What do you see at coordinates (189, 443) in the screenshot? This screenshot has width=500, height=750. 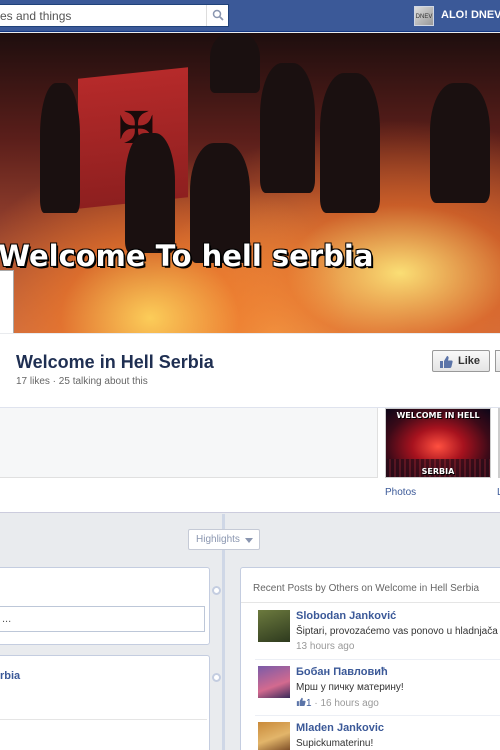 I see `about-section` at bounding box center [189, 443].